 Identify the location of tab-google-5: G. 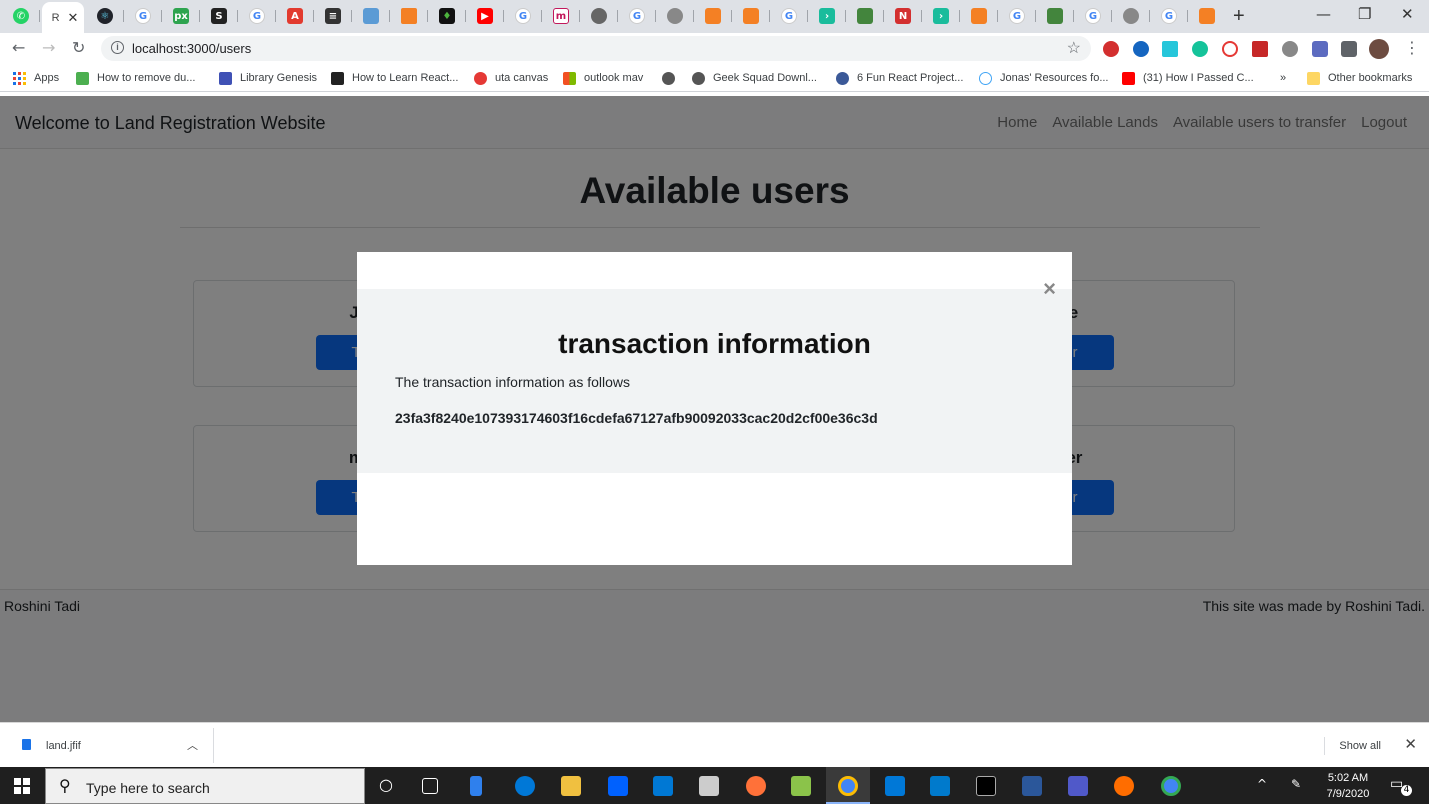
(789, 16).